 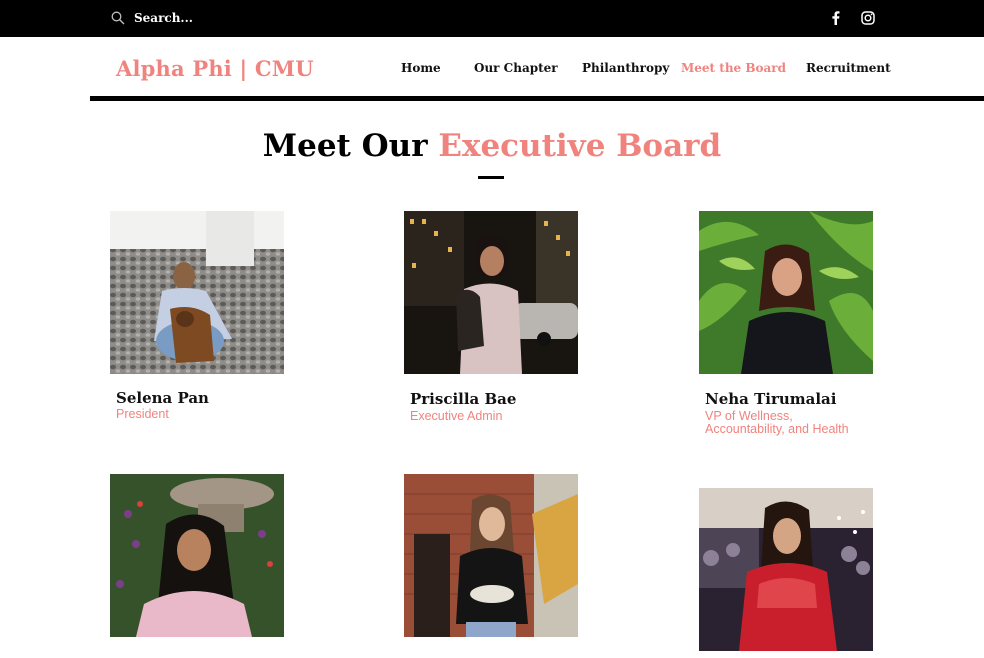 I want to click on member-name: Priscilla Bae, so click(x=463, y=399).